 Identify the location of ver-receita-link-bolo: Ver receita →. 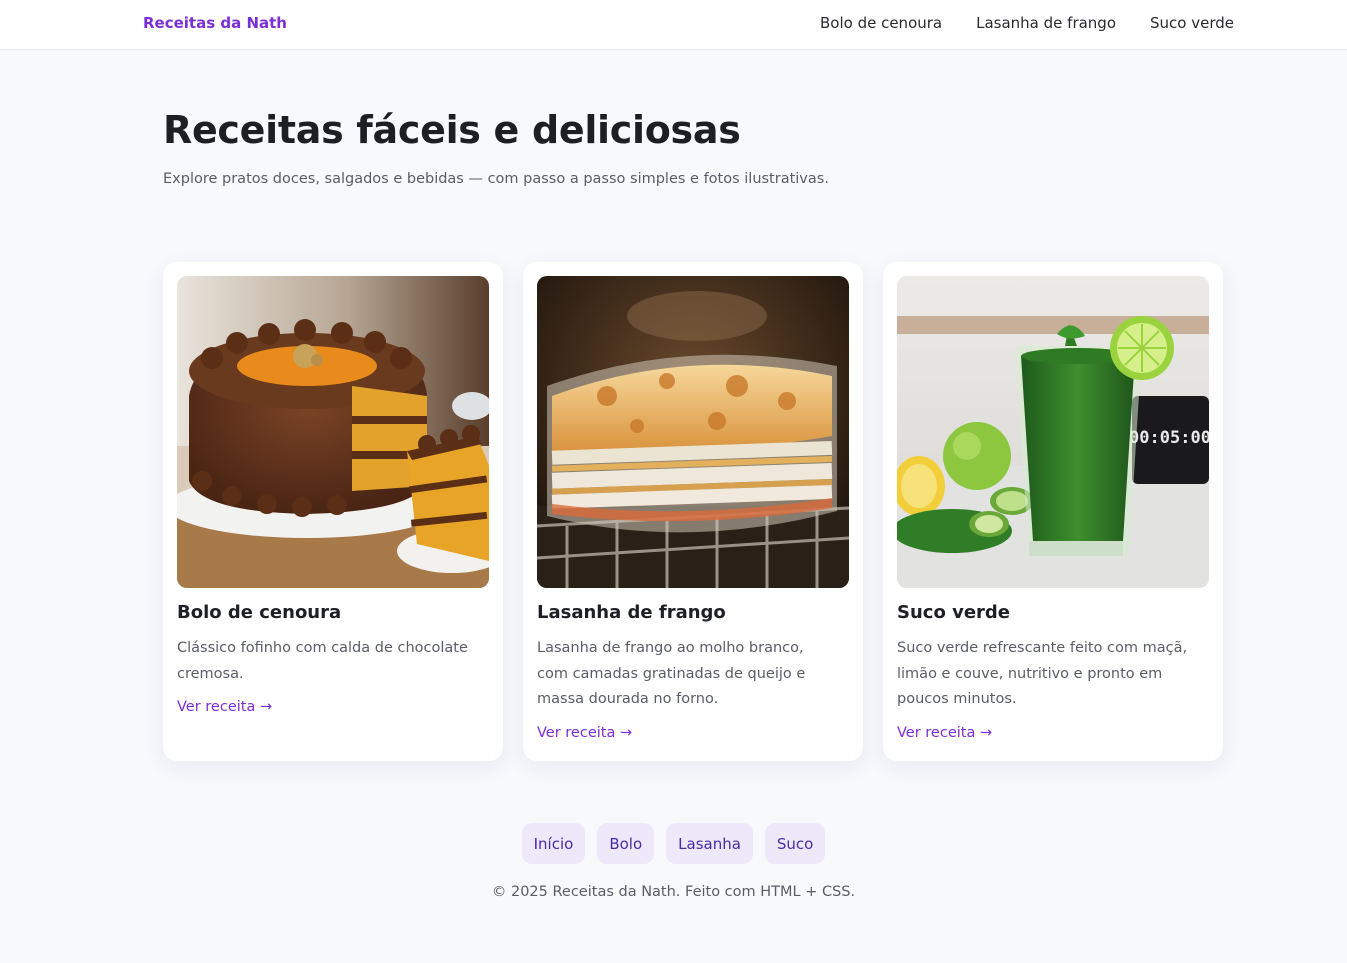
(224, 707).